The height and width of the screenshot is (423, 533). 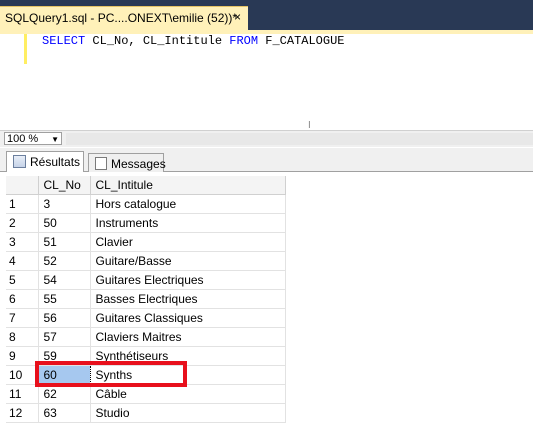 I want to click on row-number-cell: 6, so click(x=22, y=299).